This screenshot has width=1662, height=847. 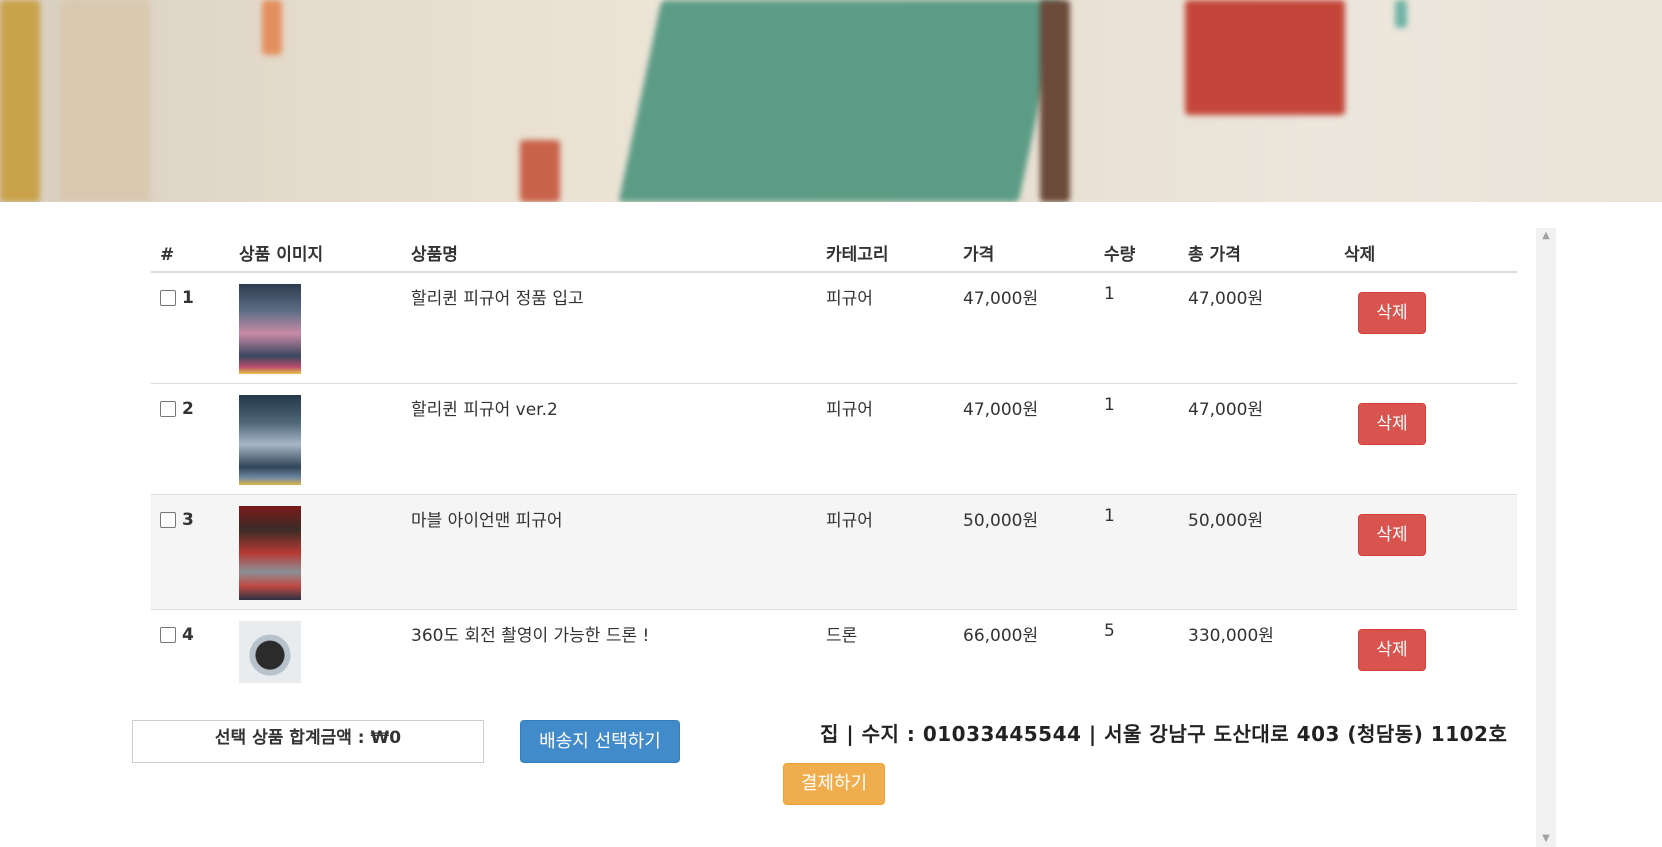 What do you see at coordinates (1024, 649) in the screenshot?
I see `product-price: 66,000원` at bounding box center [1024, 649].